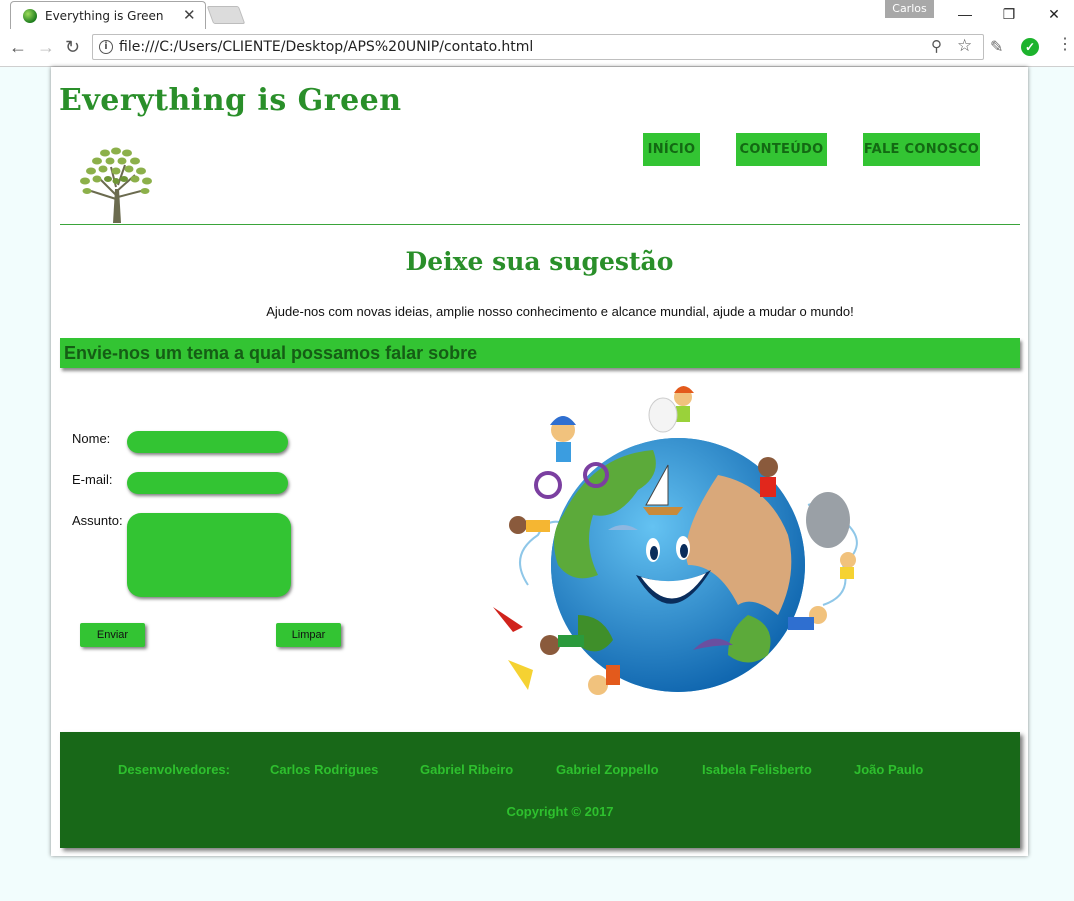 Image resolution: width=1074 pixels, height=901 pixels. What do you see at coordinates (509, 47) in the screenshot?
I see `url-input` at bounding box center [509, 47].